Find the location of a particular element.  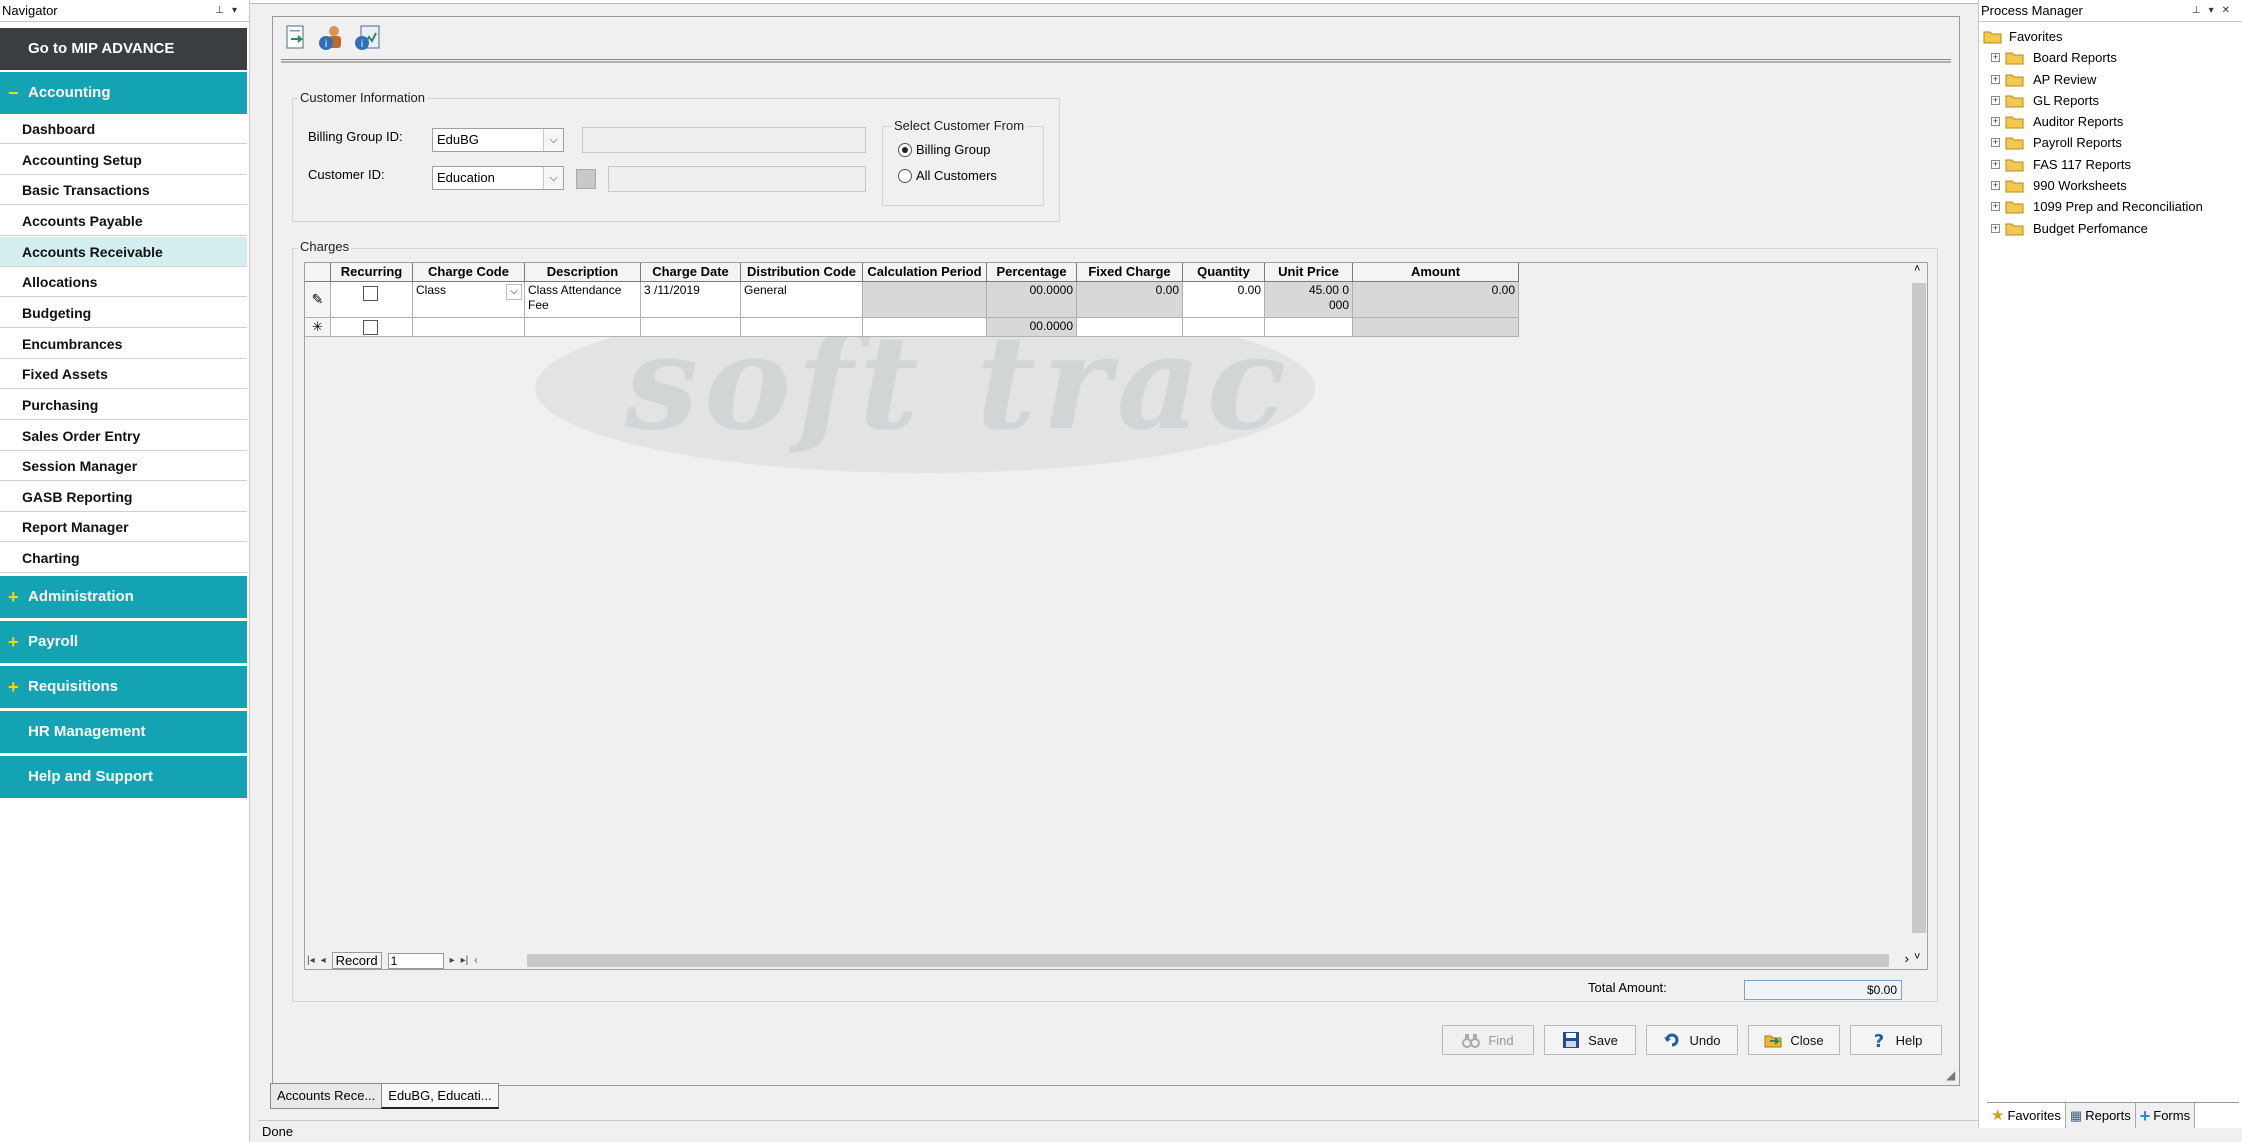

cell-distribution-code: General is located at coordinates (802, 300).